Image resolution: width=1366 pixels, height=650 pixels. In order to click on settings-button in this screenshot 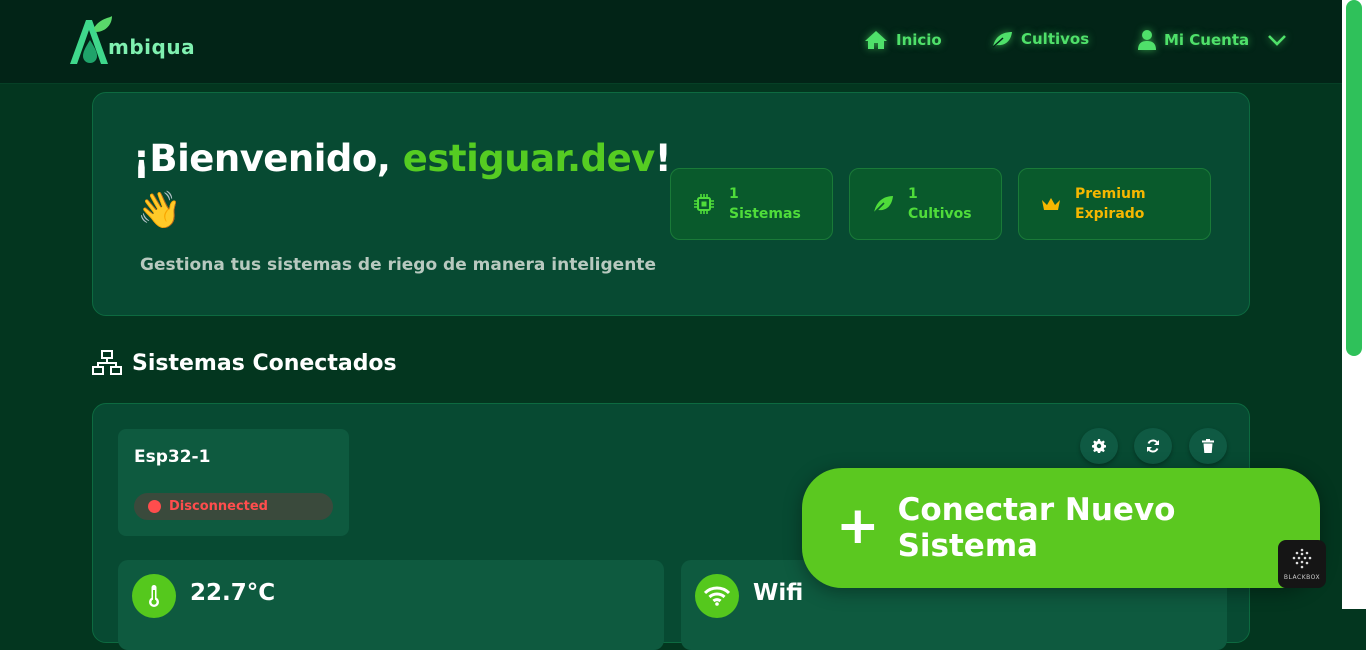, I will do `click(1099, 446)`.